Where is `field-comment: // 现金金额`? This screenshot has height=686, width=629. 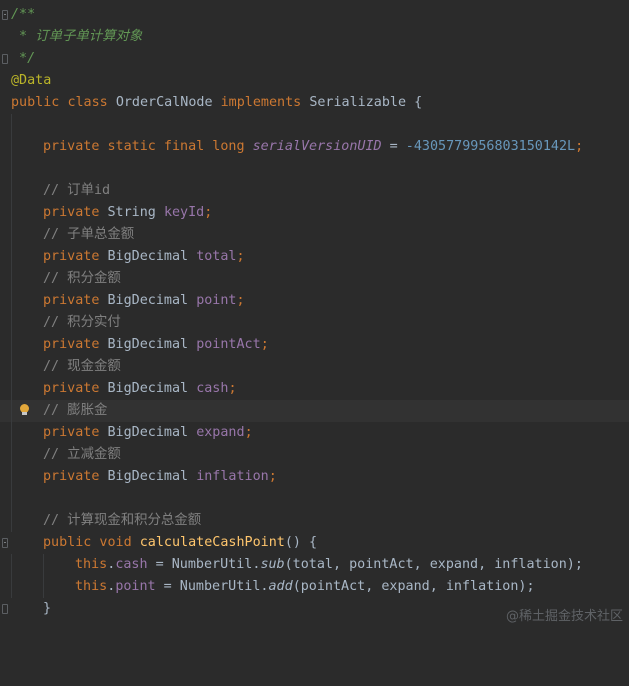 field-comment: // 现金金额 is located at coordinates (82, 366).